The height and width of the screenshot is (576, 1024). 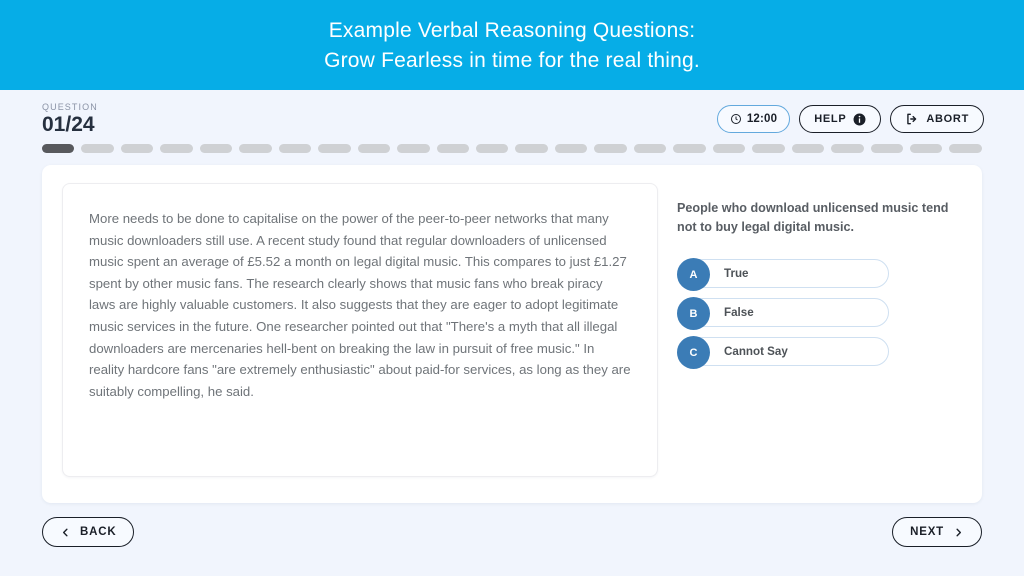 I want to click on clock-icon, so click(x=736, y=119).